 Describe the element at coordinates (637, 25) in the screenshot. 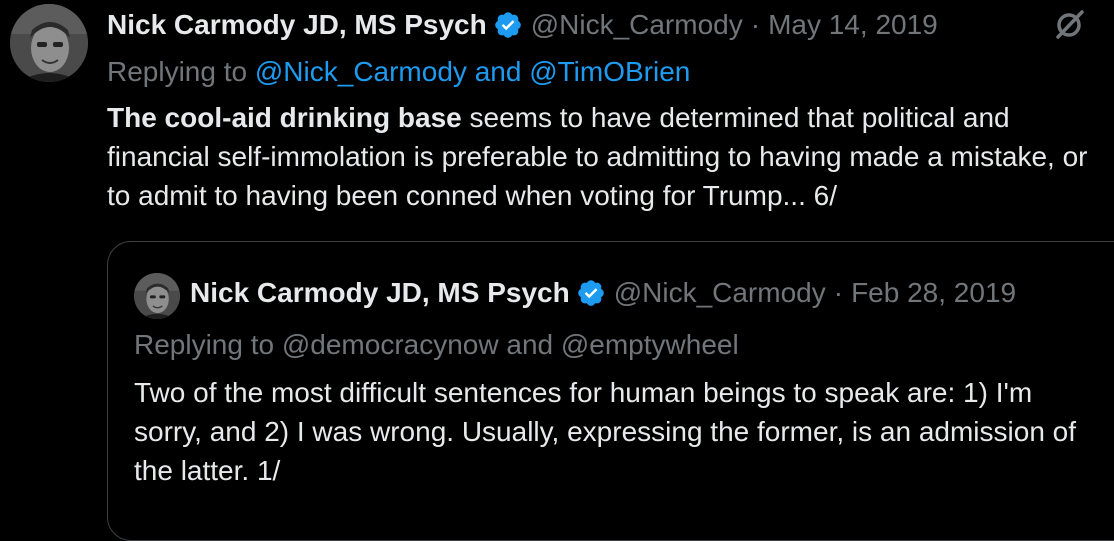

I see `author-handle: @Nick_Carmody` at that location.